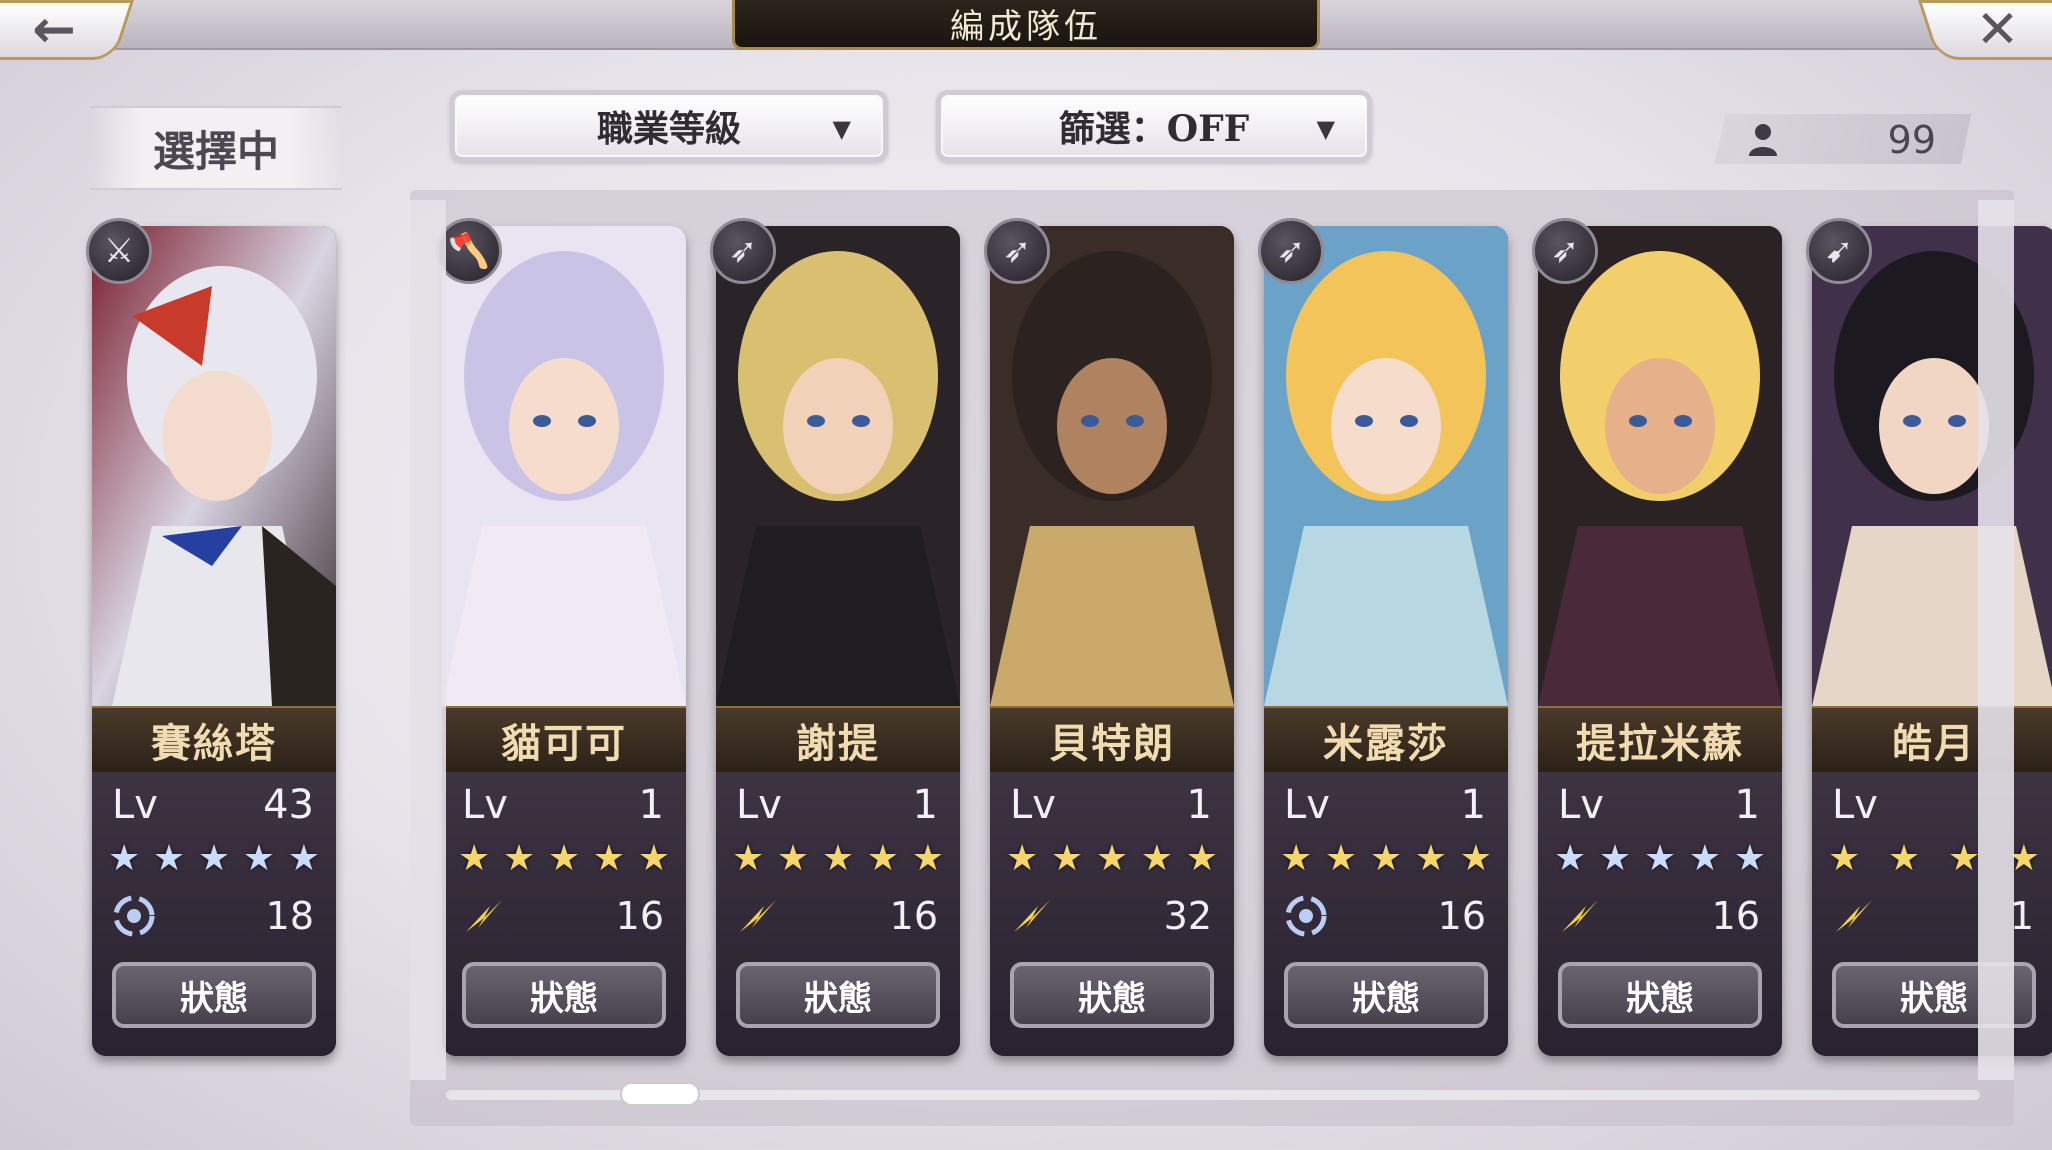  I want to click on wind-element-icon, so click(134, 916).